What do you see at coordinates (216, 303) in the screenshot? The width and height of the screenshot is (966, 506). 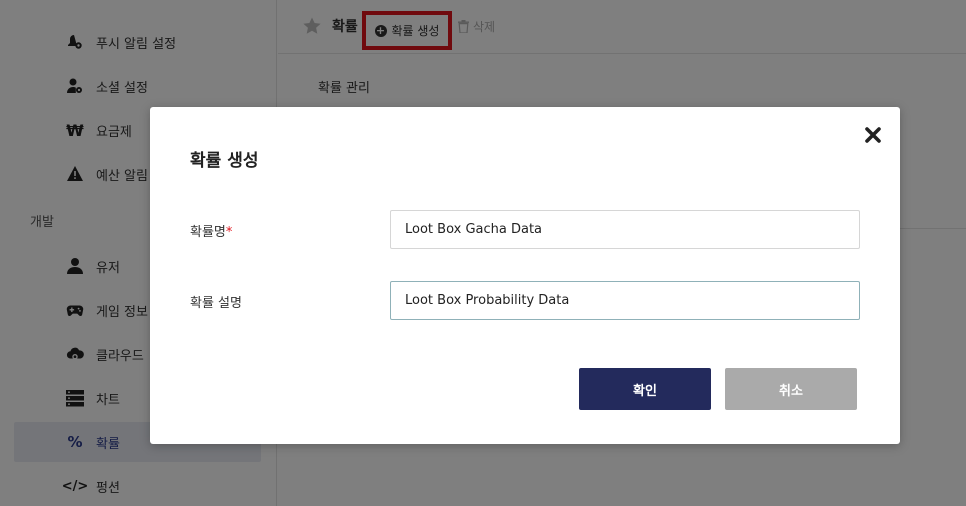 I see `probability-description-label: 확률 설명` at bounding box center [216, 303].